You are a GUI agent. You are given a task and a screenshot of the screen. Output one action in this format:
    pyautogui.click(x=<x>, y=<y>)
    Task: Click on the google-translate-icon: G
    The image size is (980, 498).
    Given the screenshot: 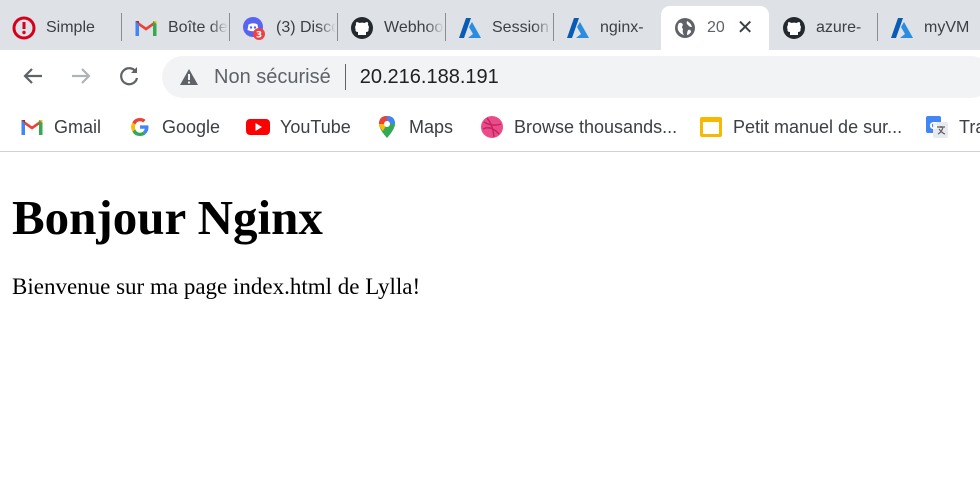 What is the action you would take?
    pyautogui.click(x=937, y=127)
    